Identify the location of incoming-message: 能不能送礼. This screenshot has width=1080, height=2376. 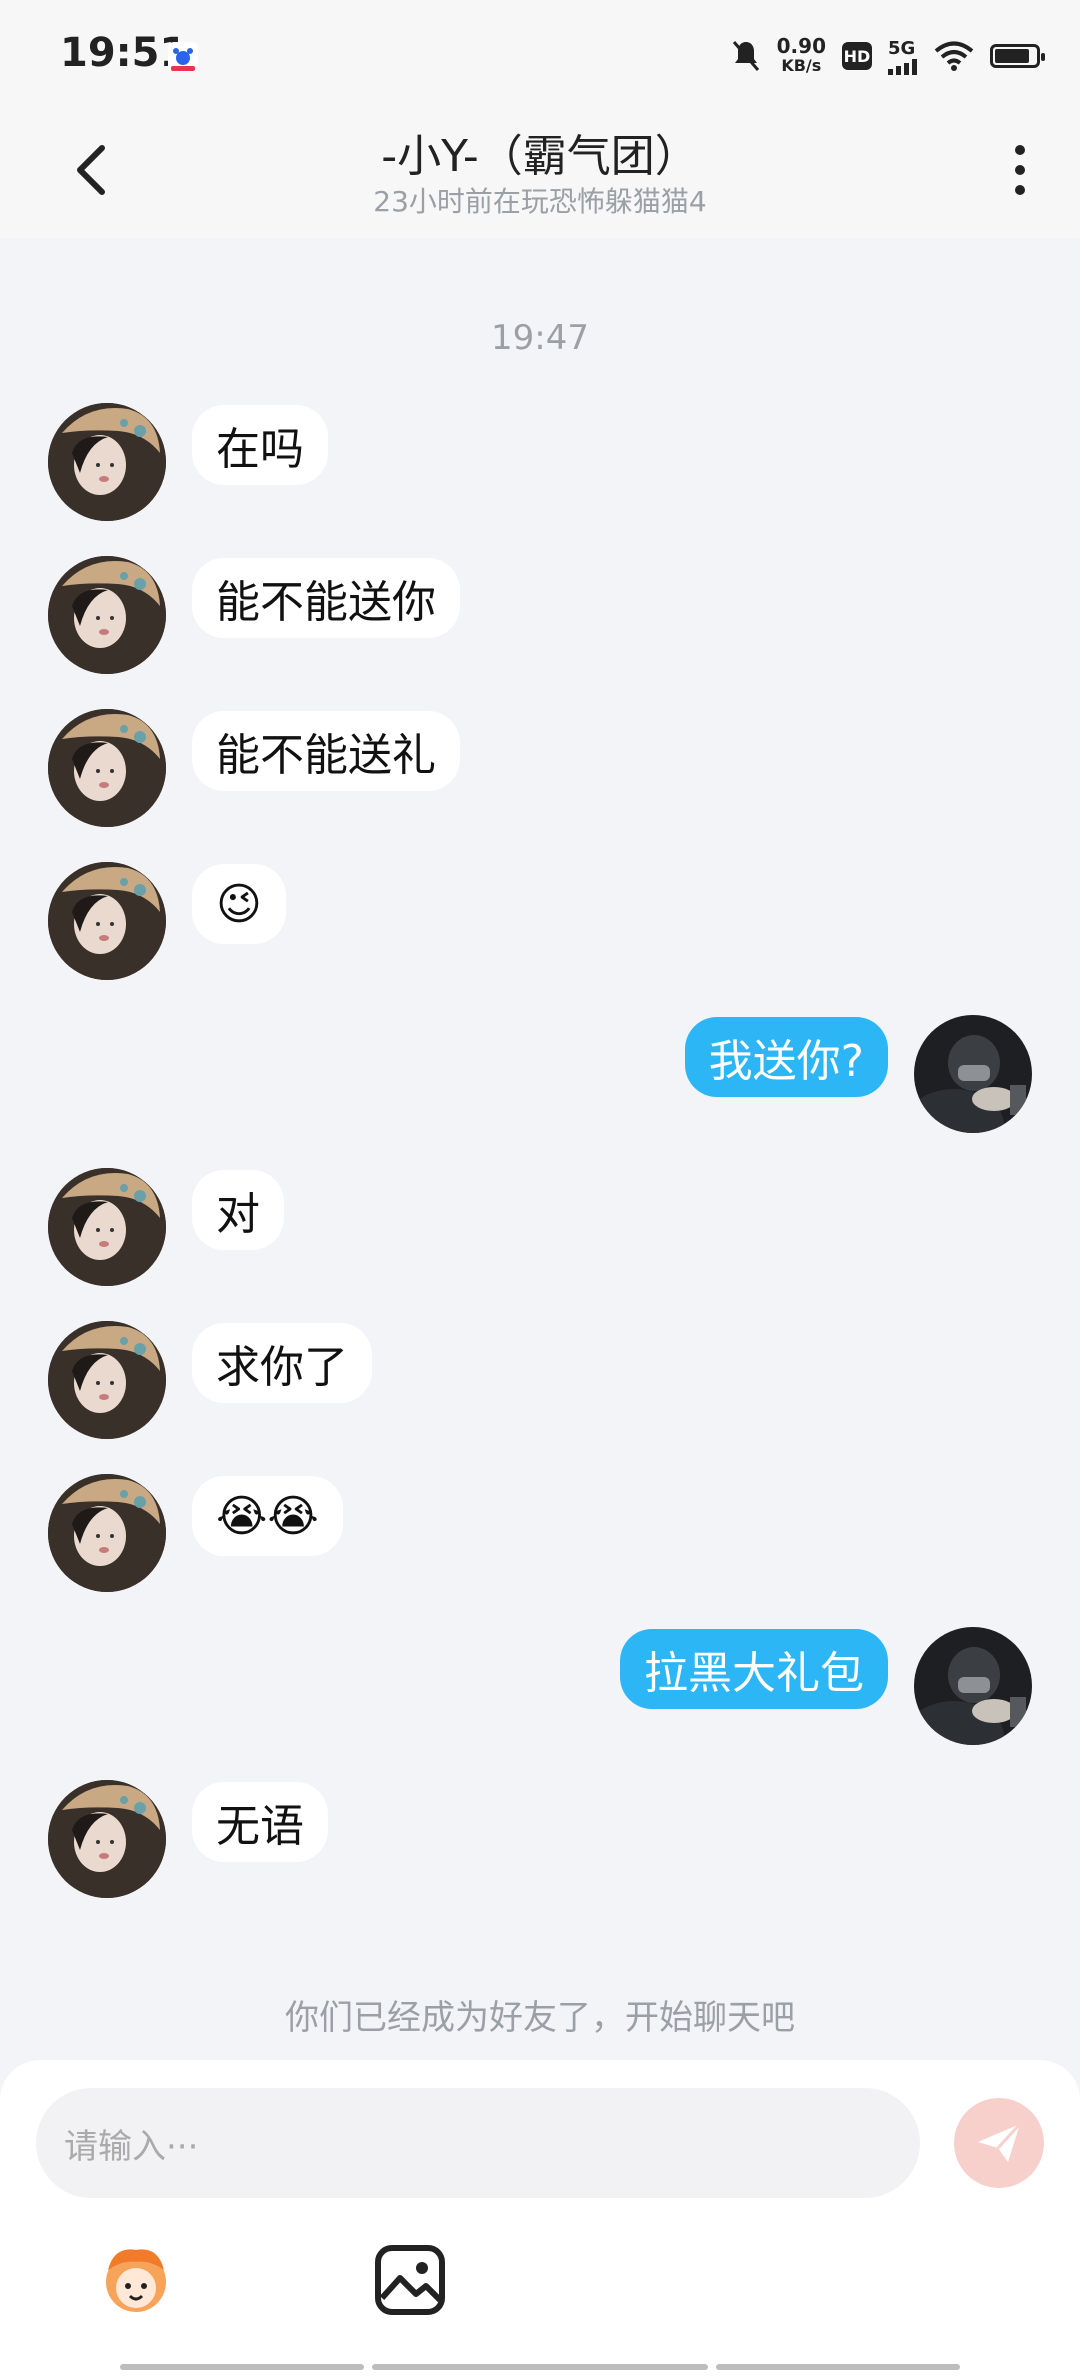
(540, 769).